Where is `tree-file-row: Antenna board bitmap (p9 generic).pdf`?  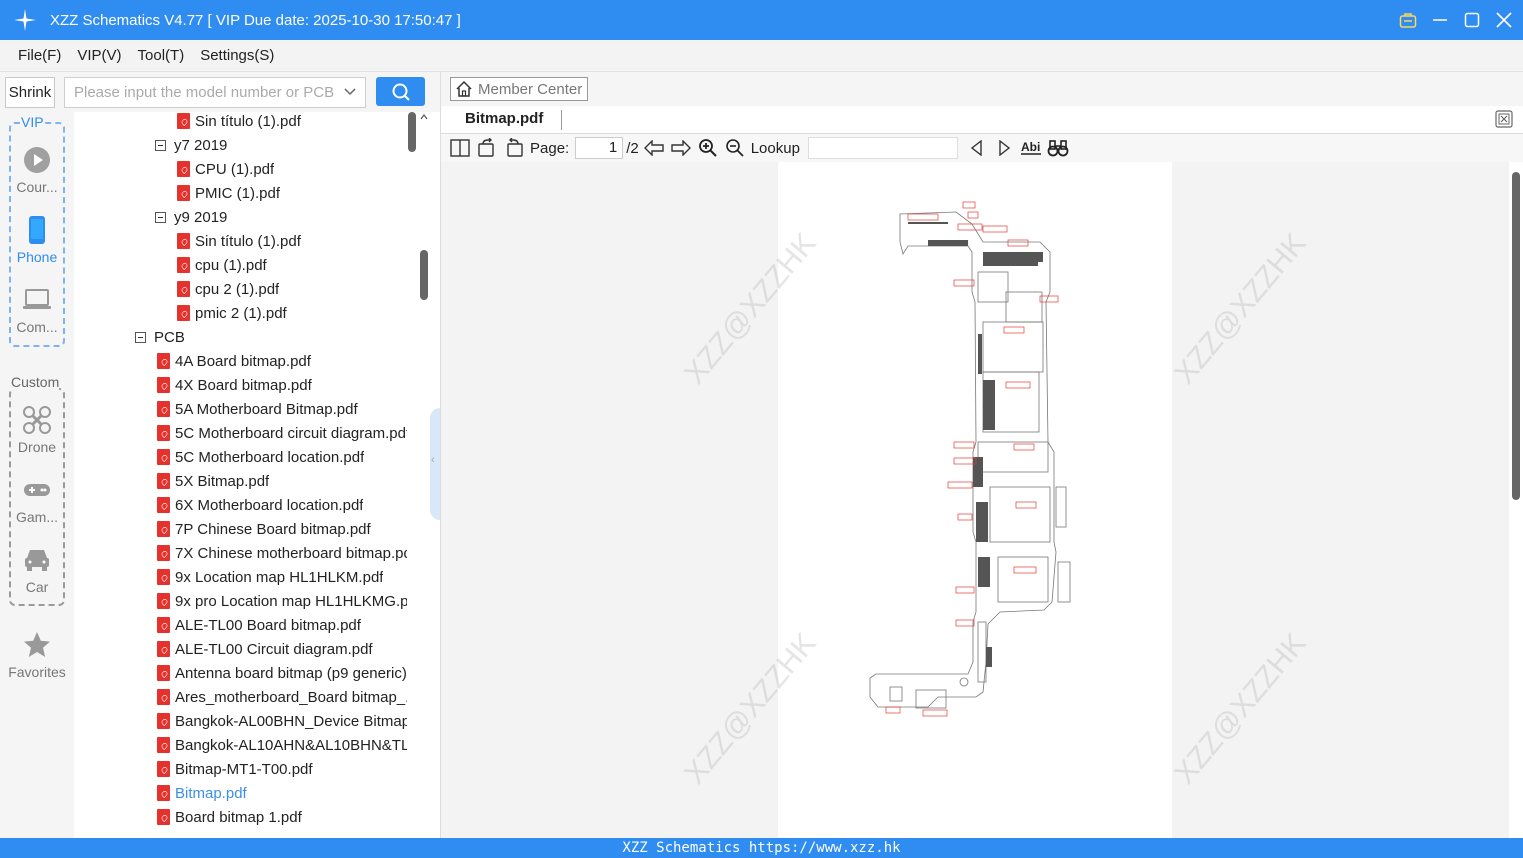 tree-file-row: Antenna board bitmap (p9 generic).pdf is located at coordinates (282, 673).